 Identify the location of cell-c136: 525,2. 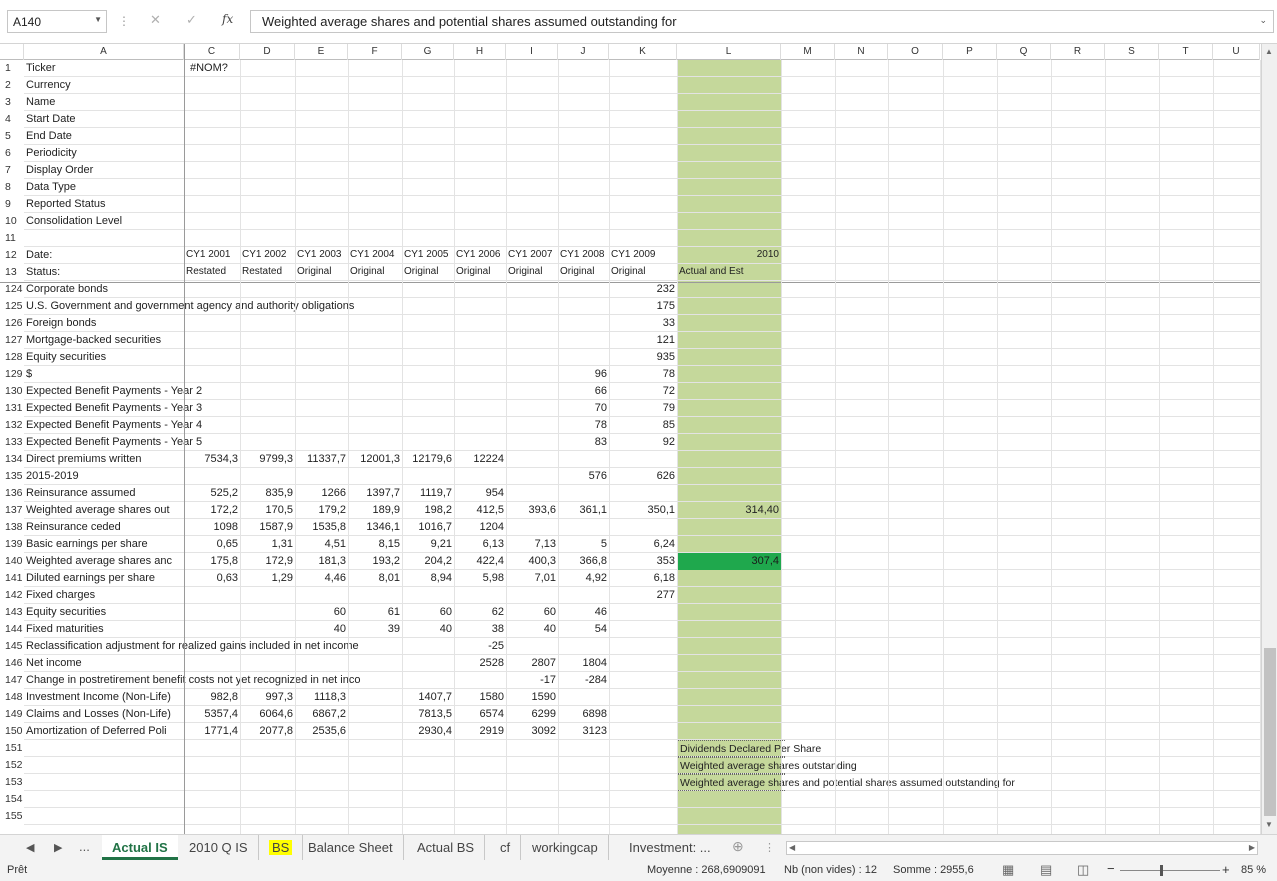
(212, 493).